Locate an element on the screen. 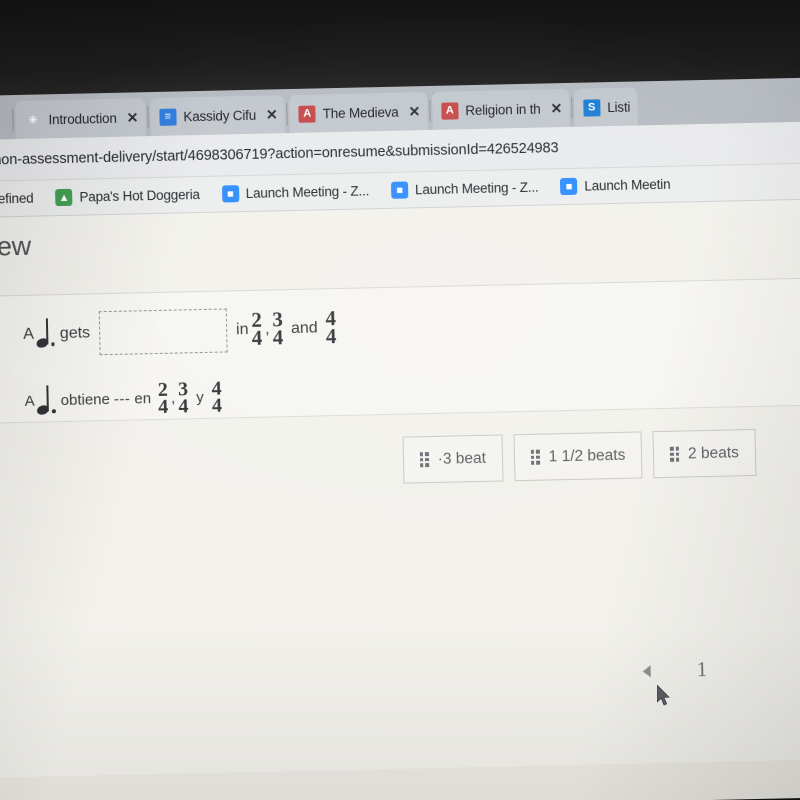  answer-option-label: ·3 beat is located at coordinates (462, 458).